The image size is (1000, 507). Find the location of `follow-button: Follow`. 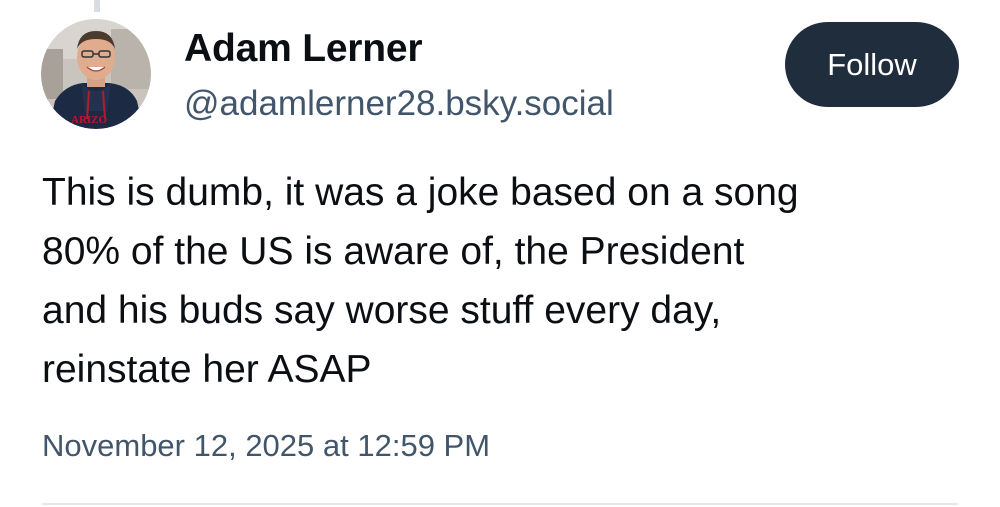

follow-button: Follow is located at coordinates (872, 64).